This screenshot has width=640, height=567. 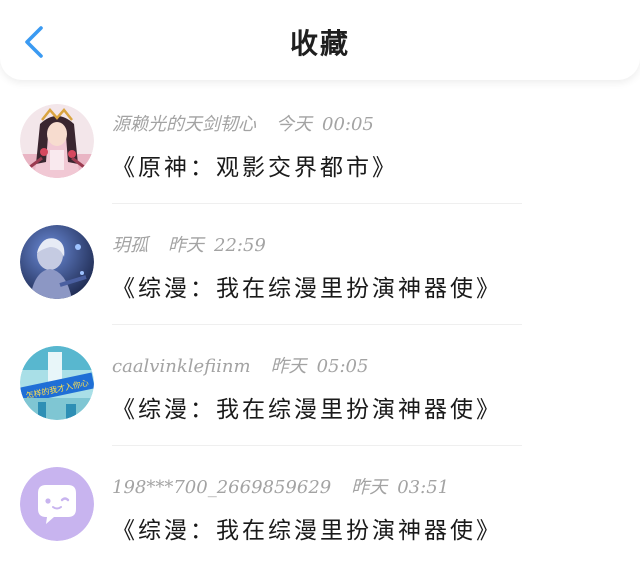 I want to click on favorite-meta: 198***700_2669859629 昨天 03:51, so click(x=280, y=486).